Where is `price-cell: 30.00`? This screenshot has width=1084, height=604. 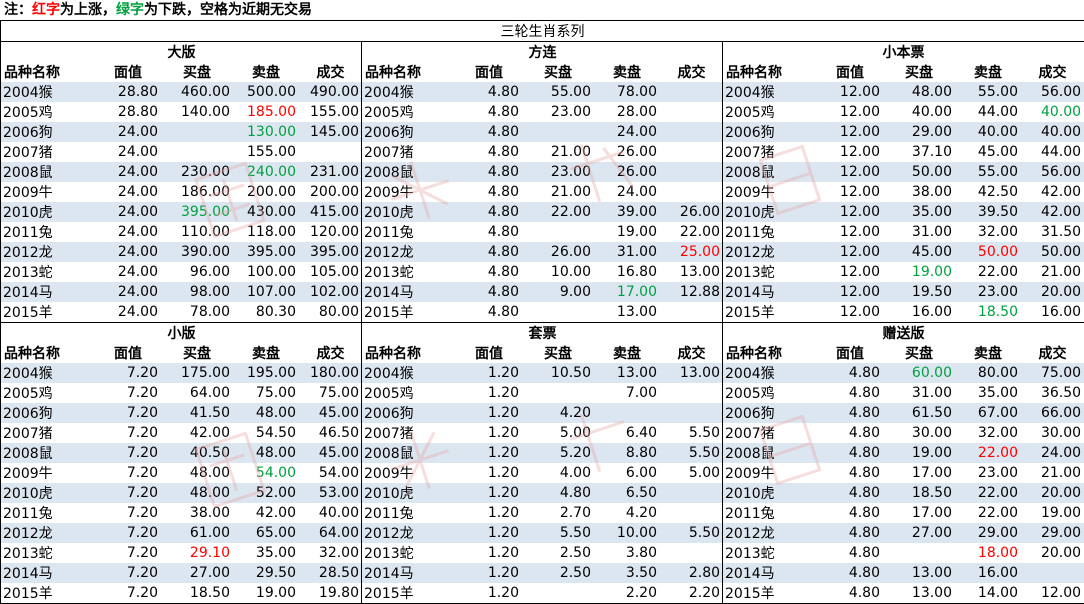 price-cell: 30.00 is located at coordinates (919, 433).